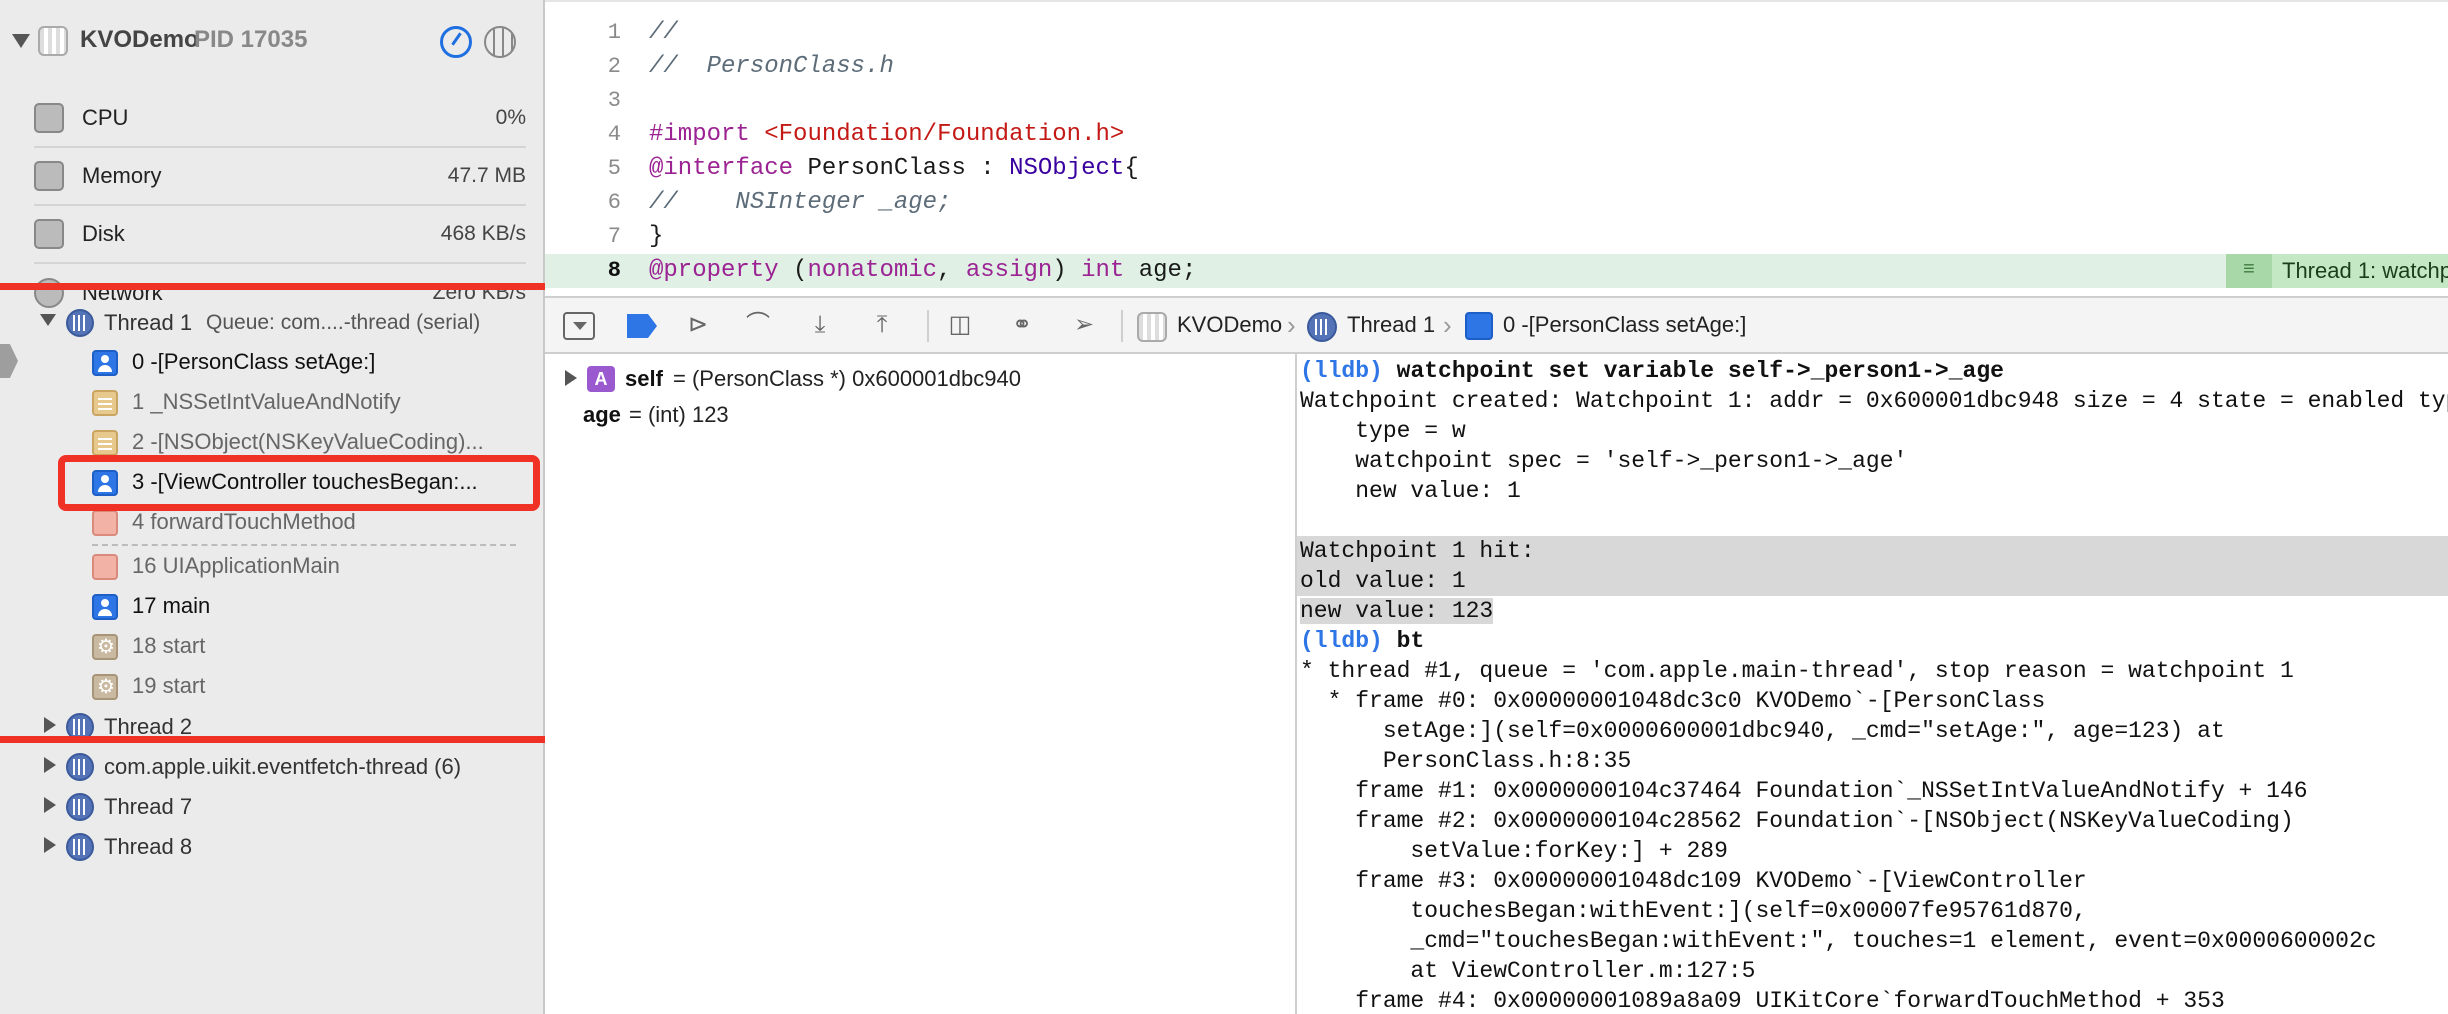  What do you see at coordinates (1872, 581) in the screenshot?
I see `console-line: old value: 1` at bounding box center [1872, 581].